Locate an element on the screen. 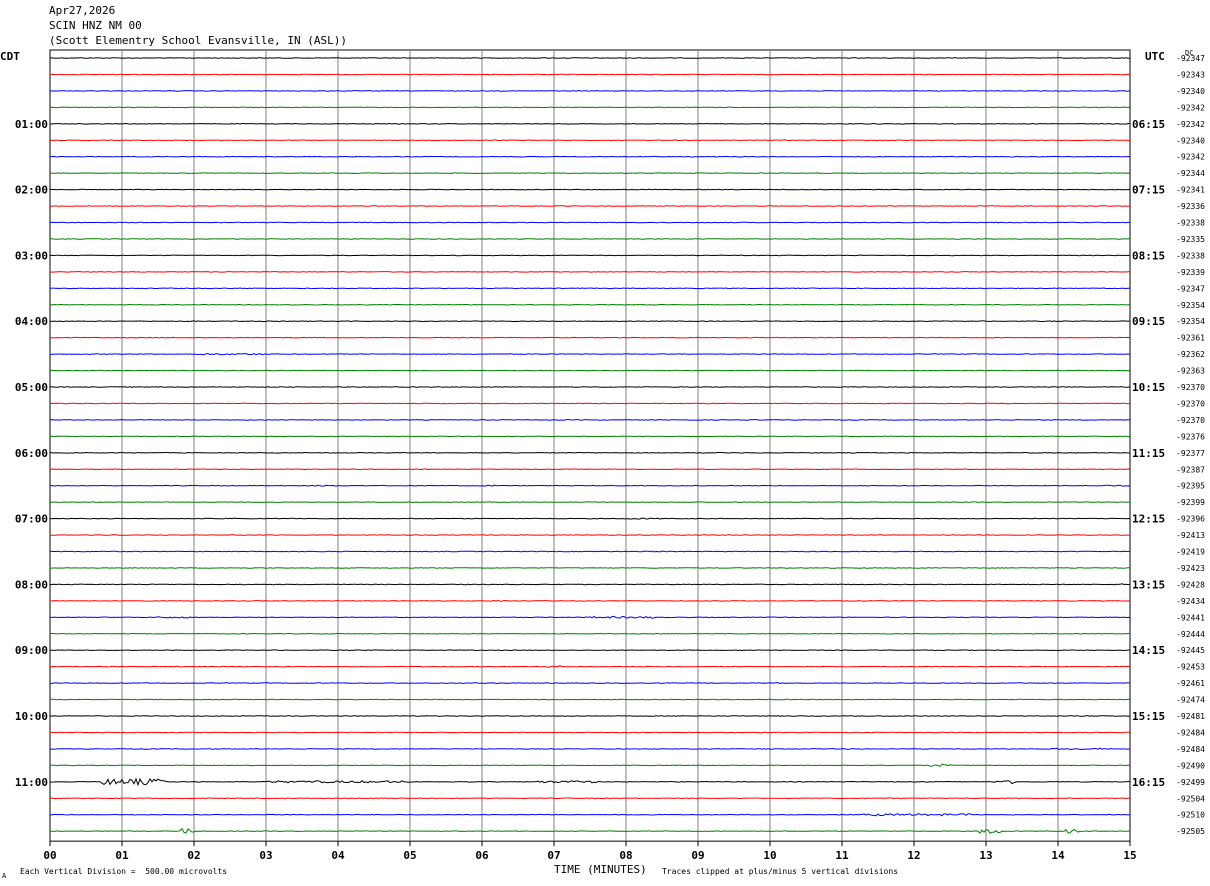 Image resolution: width=1210 pixels, height=886 pixels. x-tick-label: 08 is located at coordinates (625, 855).